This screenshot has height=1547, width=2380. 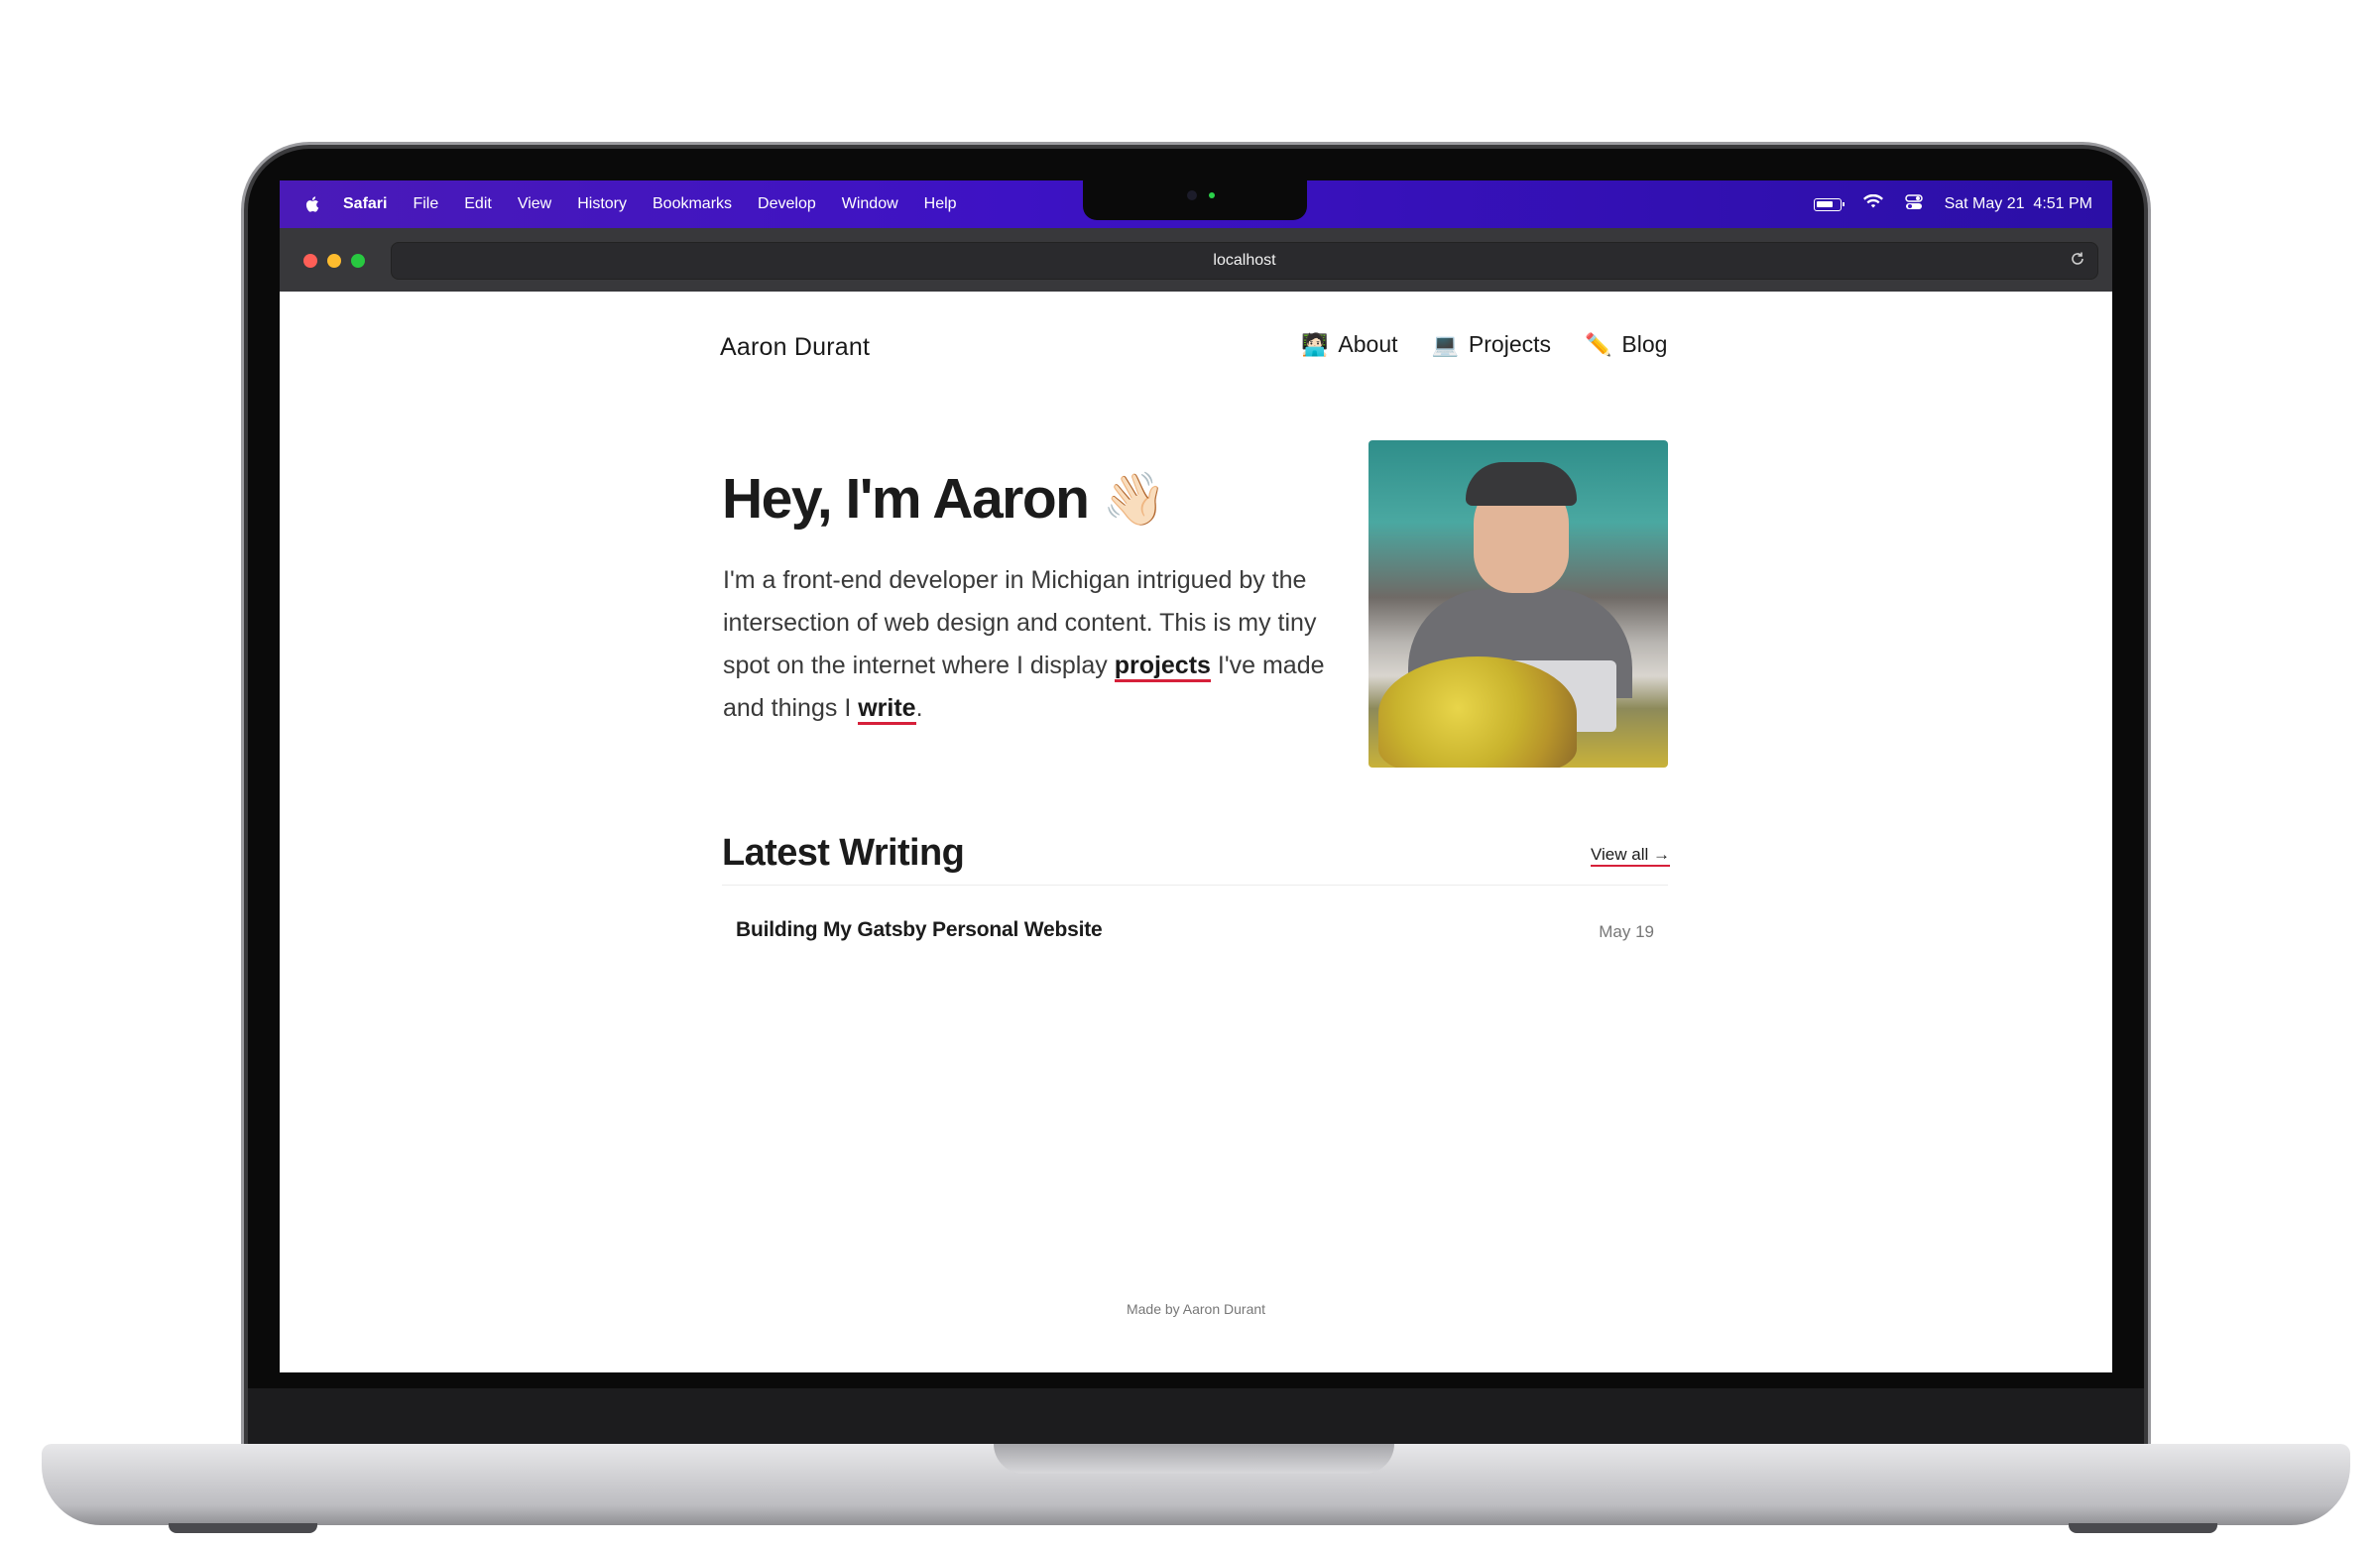 What do you see at coordinates (1477, 712) in the screenshot?
I see `photo-food-shape` at bounding box center [1477, 712].